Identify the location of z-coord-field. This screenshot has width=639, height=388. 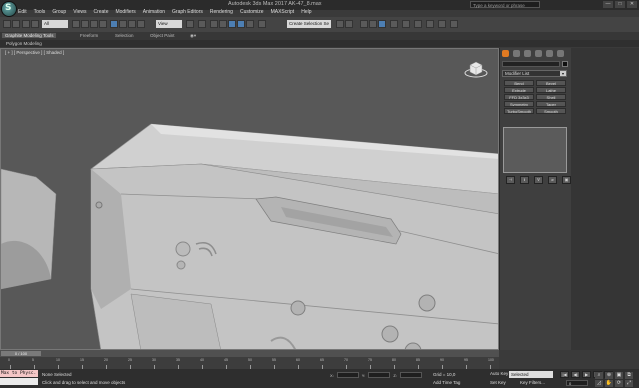
(410, 375).